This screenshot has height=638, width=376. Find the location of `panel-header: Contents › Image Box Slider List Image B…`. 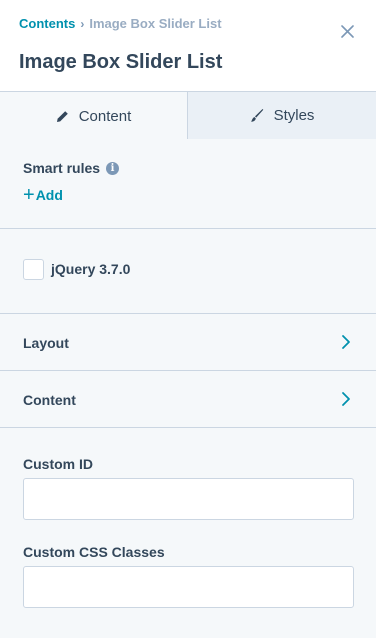

panel-header: Contents › Image Box Slider List Image B… is located at coordinates (188, 45).